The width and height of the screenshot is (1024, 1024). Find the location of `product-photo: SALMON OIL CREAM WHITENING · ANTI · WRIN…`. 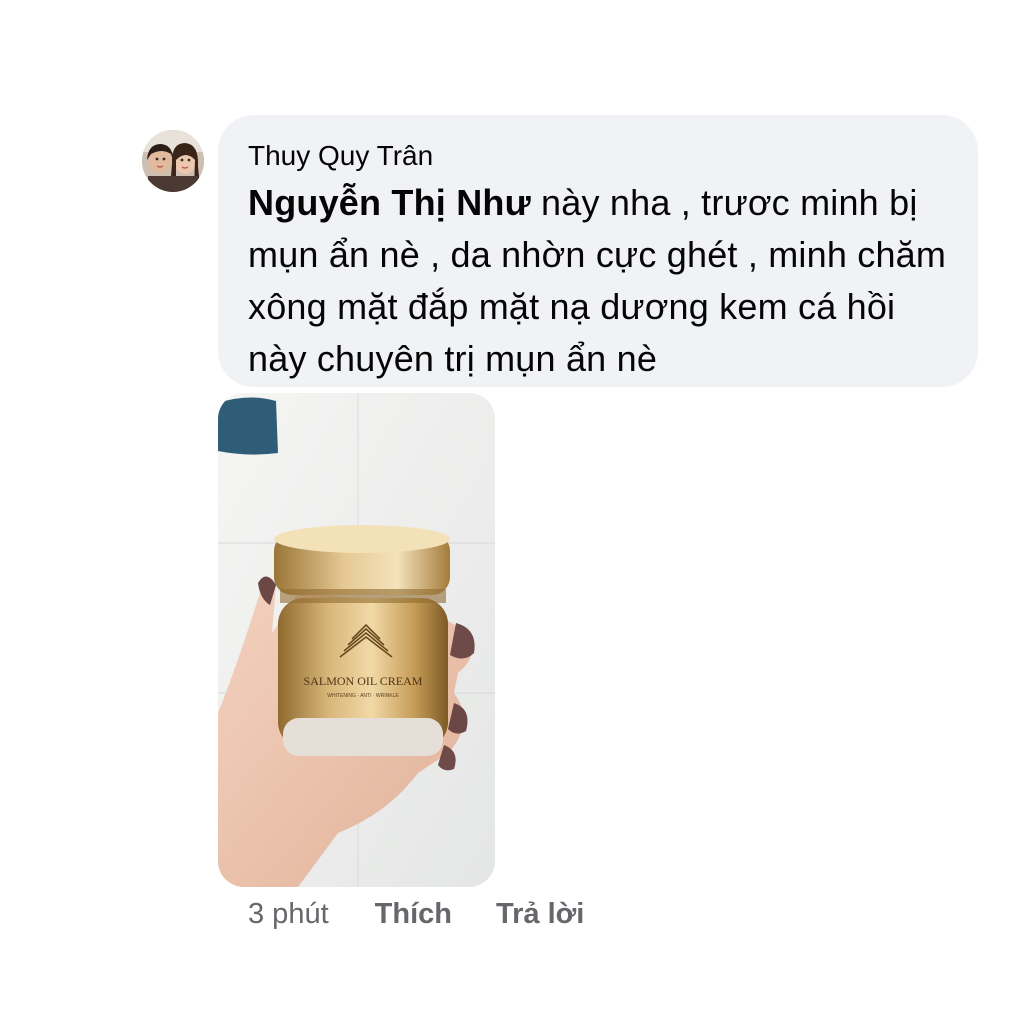

product-photo: SALMON OIL CREAM WHITENING · ANTI · WRIN… is located at coordinates (356, 640).